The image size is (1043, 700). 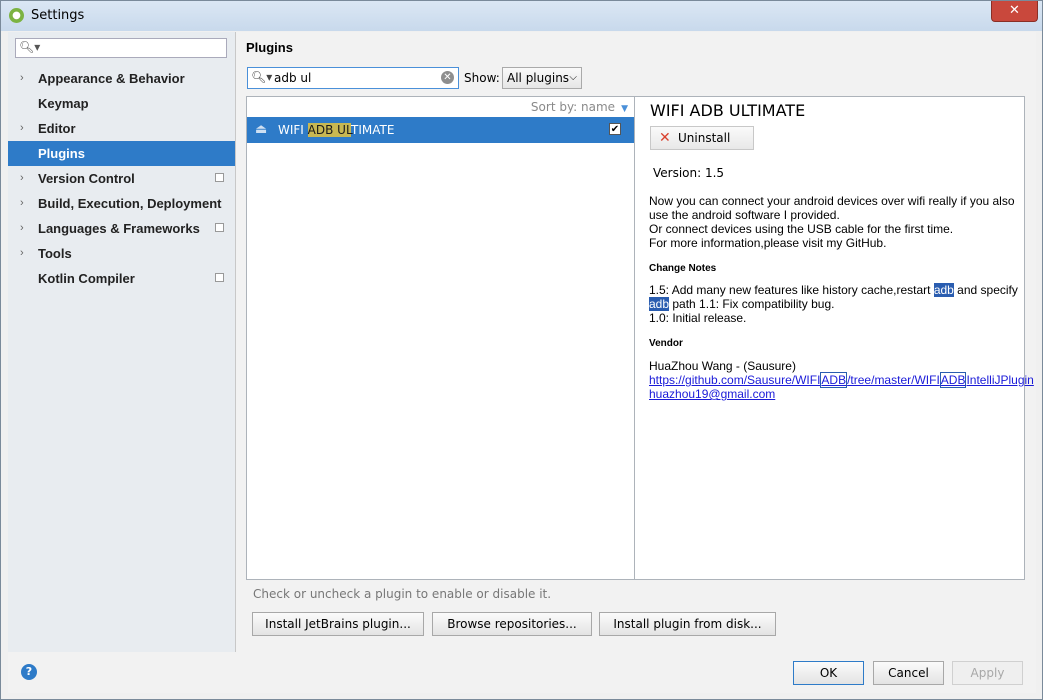 What do you see at coordinates (269, 47) in the screenshot?
I see `page-title: Plugins` at bounding box center [269, 47].